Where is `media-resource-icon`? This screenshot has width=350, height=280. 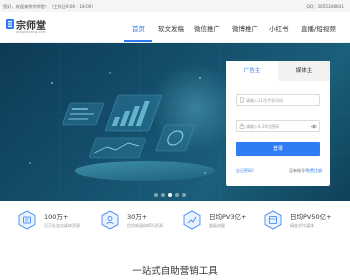
media-resource-icon is located at coordinates (27, 220).